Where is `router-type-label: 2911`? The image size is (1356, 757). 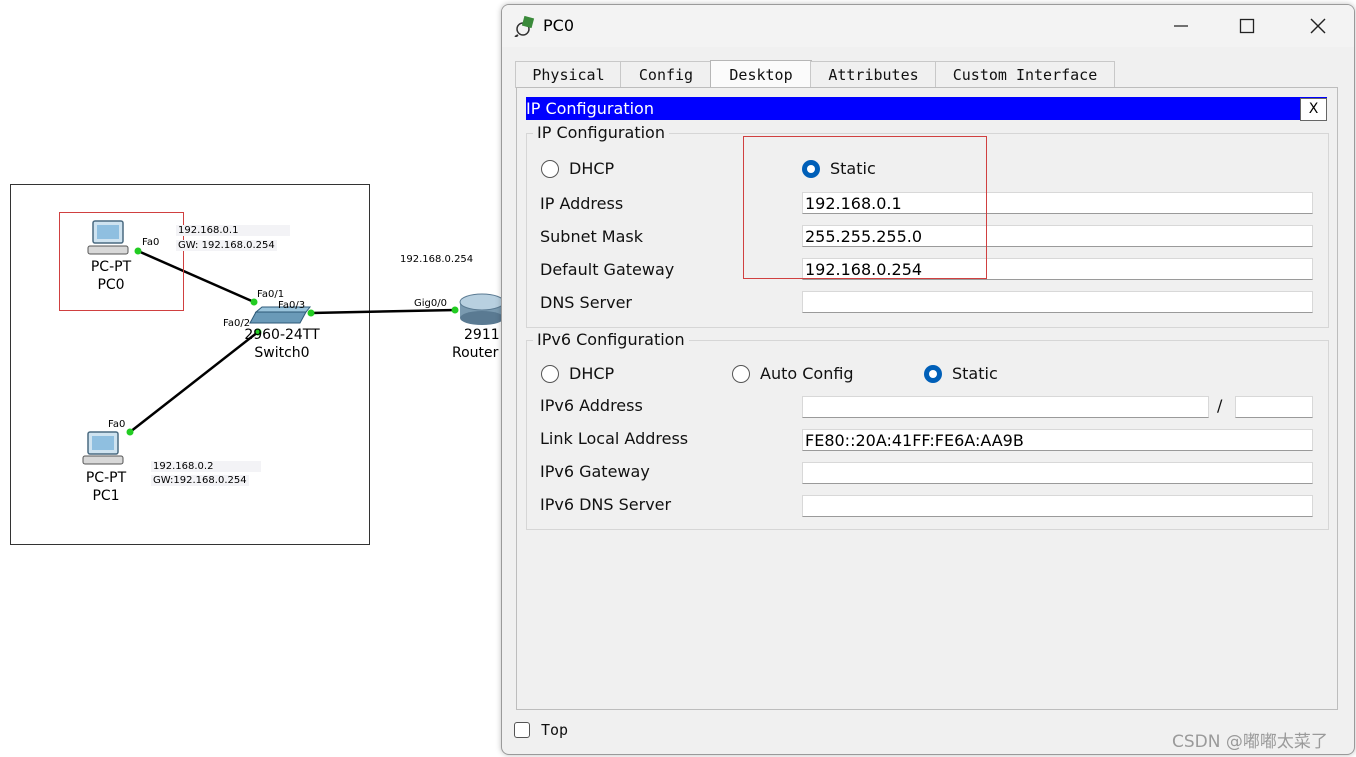
router-type-label: 2911 is located at coordinates (482, 335).